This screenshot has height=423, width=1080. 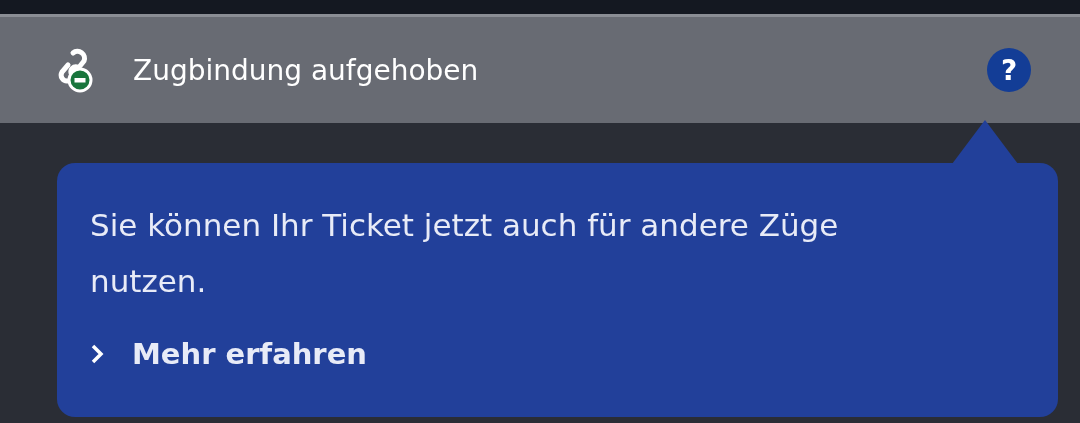 What do you see at coordinates (228, 354) in the screenshot?
I see `more-link: Mehr erfahren` at bounding box center [228, 354].